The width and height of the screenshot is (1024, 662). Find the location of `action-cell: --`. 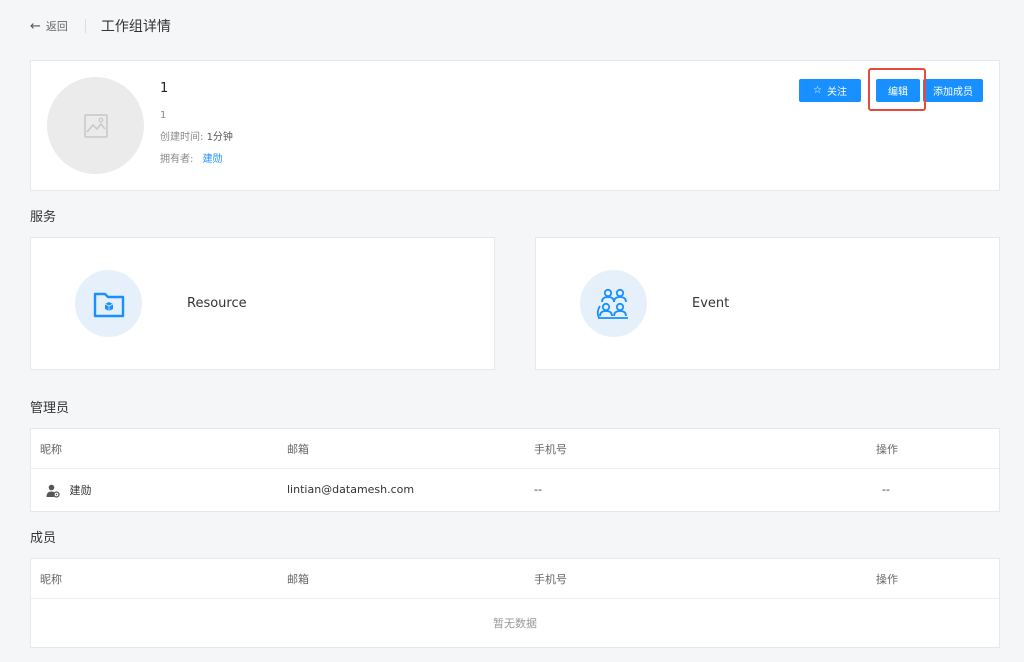

action-cell: -- is located at coordinates (886, 489).